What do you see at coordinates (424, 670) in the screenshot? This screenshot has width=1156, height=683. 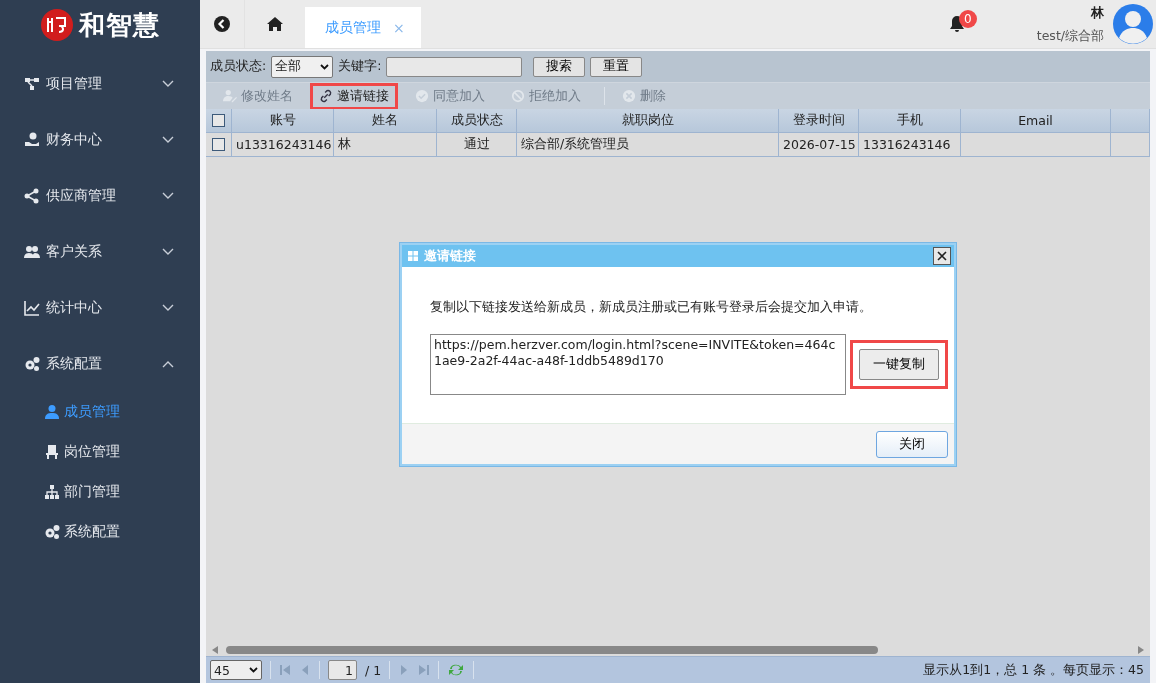 I see `last-page-icon` at bounding box center [424, 670].